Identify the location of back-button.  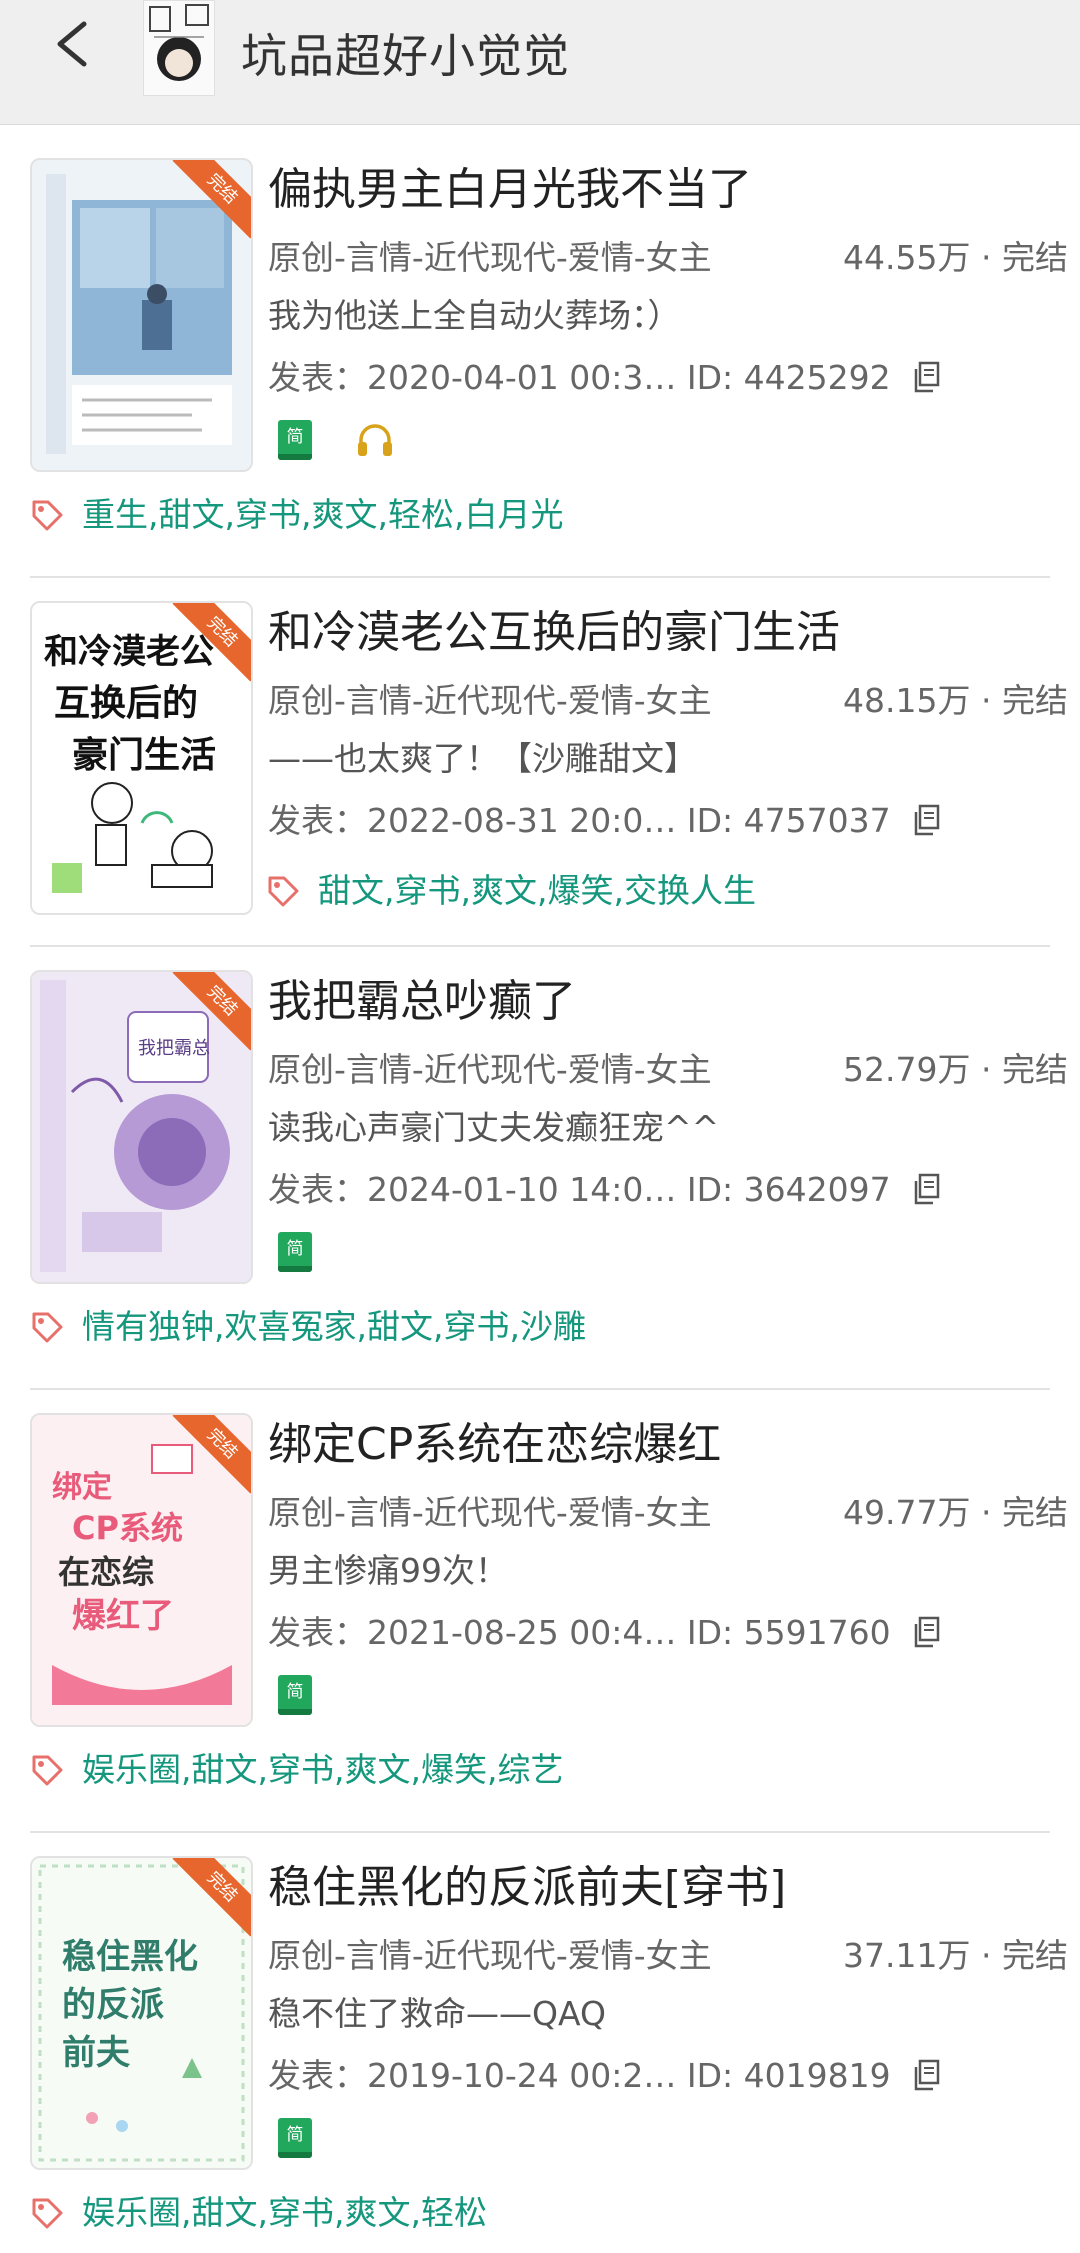
(78, 46).